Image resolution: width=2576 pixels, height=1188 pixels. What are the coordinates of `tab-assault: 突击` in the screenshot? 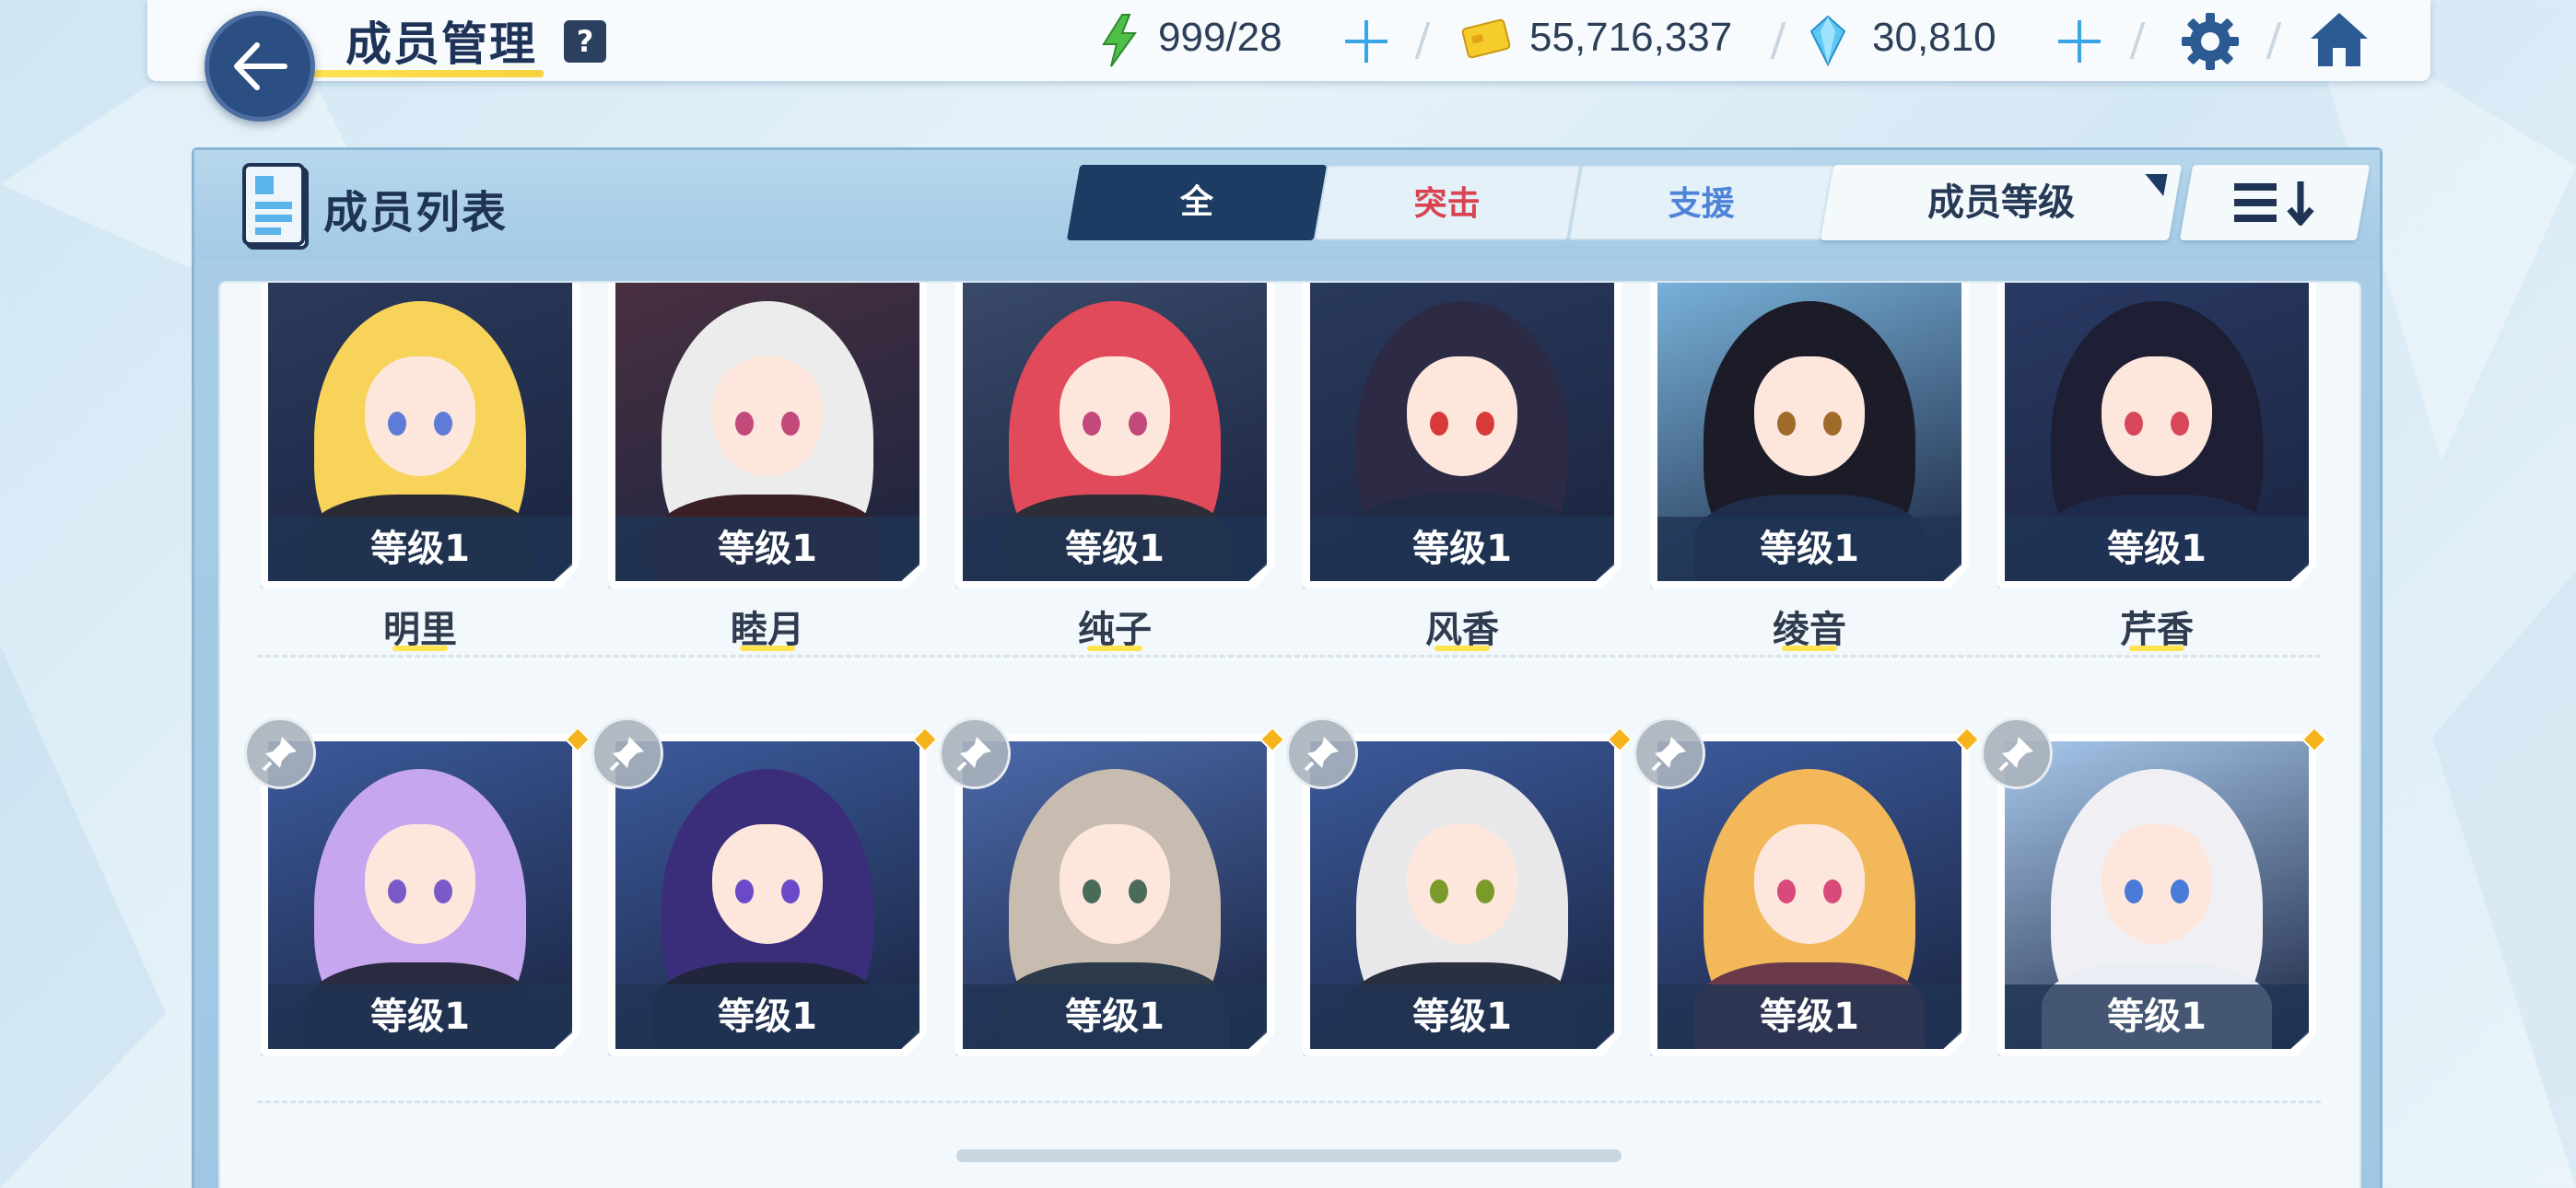 It's located at (1447, 202).